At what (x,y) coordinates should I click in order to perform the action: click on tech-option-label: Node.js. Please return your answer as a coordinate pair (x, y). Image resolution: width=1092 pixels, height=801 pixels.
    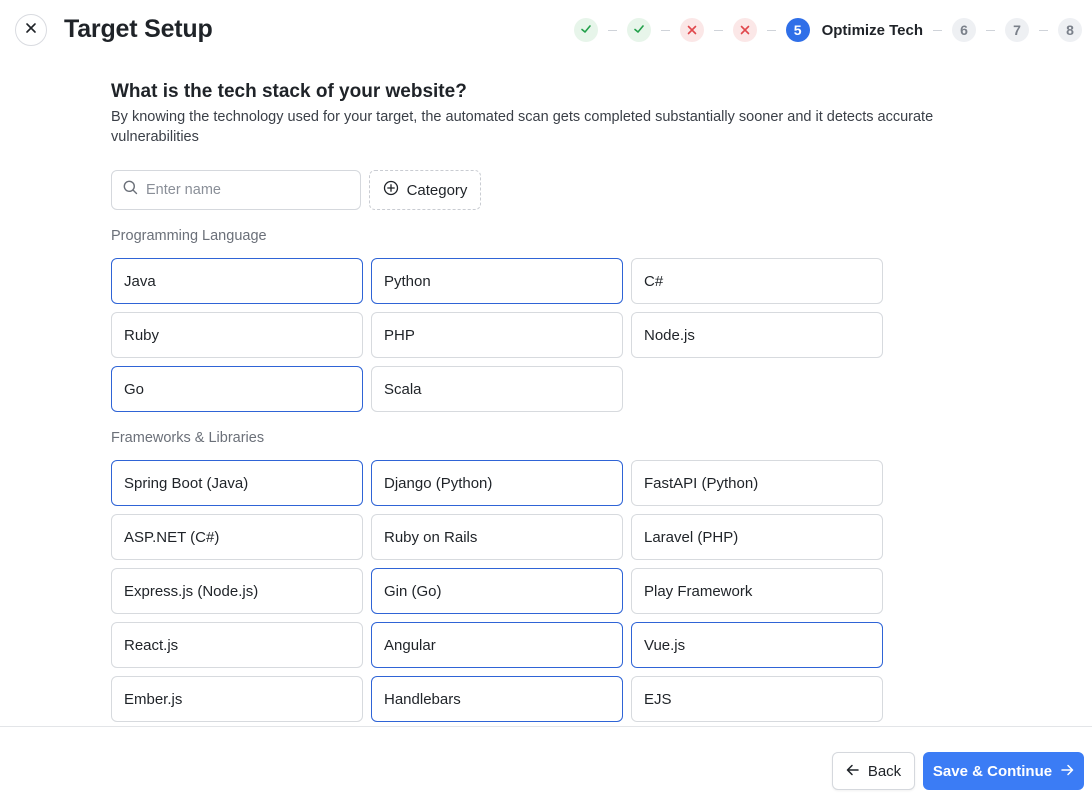
    Looking at the image, I should click on (669, 335).